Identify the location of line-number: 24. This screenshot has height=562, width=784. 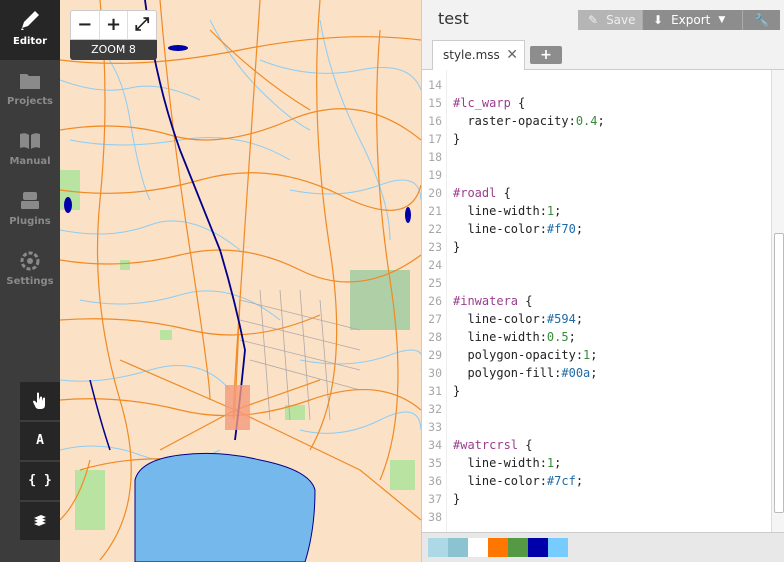
(435, 265).